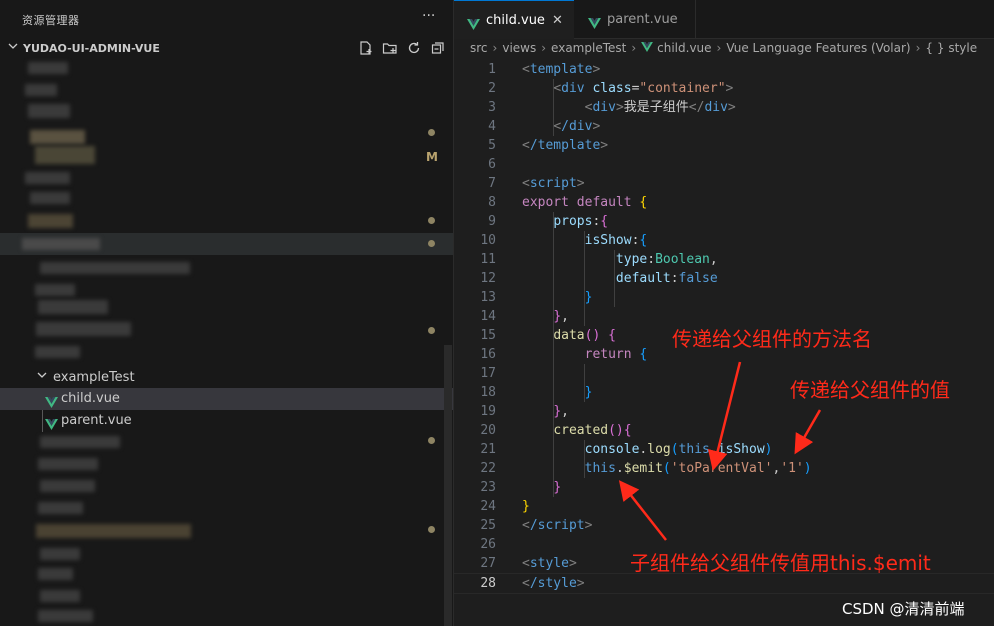 This screenshot has height=626, width=994. I want to click on code-line: 6, so click(724, 164).